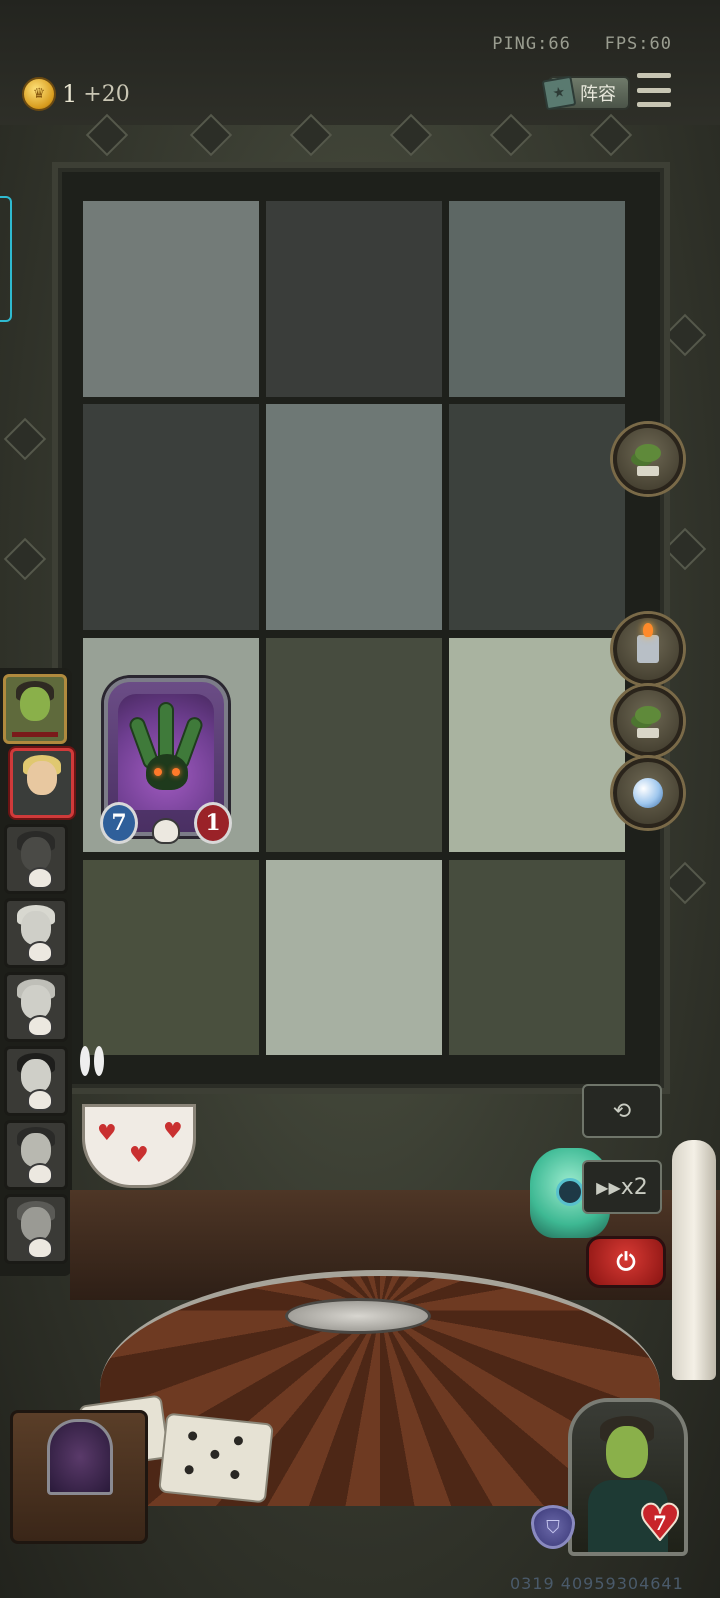  I want to click on health-badge: 1, so click(213, 823).